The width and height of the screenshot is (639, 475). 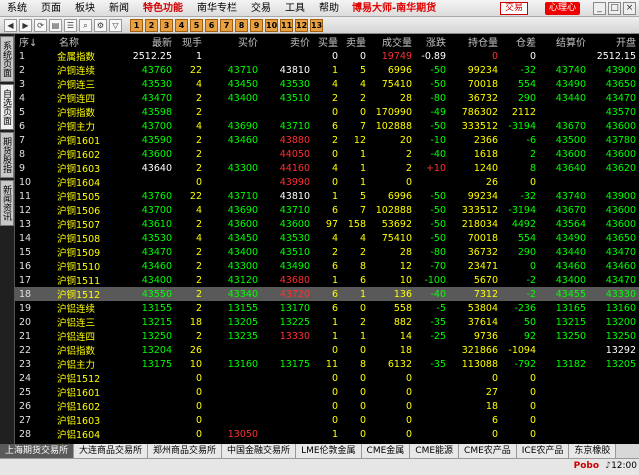 I want to click on contract-name: 沪铜1506, so click(x=87, y=210).